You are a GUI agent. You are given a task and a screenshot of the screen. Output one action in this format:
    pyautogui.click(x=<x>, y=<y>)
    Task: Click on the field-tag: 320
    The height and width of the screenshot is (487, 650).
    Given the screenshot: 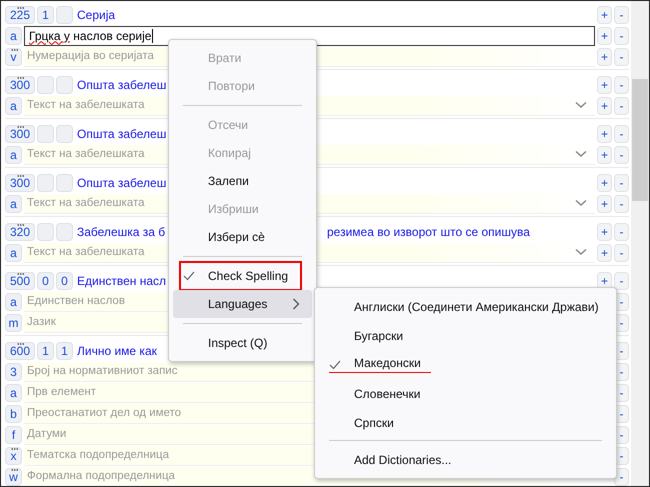 What is the action you would take?
    pyautogui.click(x=20, y=231)
    